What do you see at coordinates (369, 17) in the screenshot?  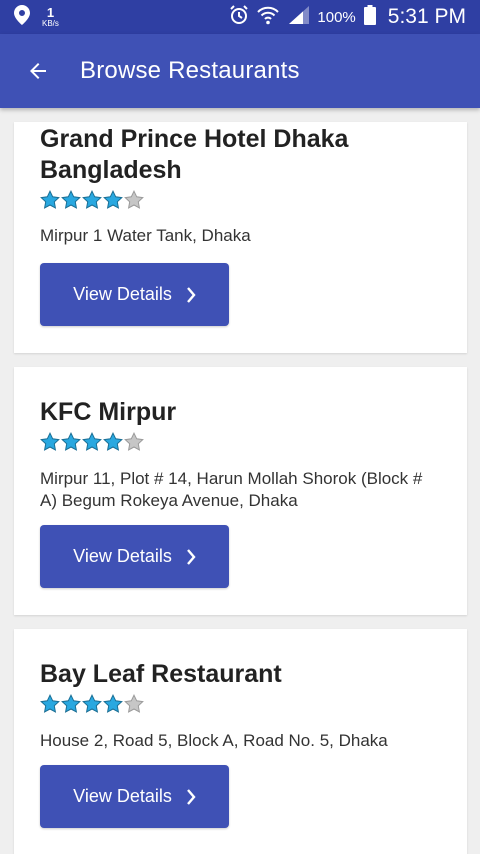 I see `battery-icon` at bounding box center [369, 17].